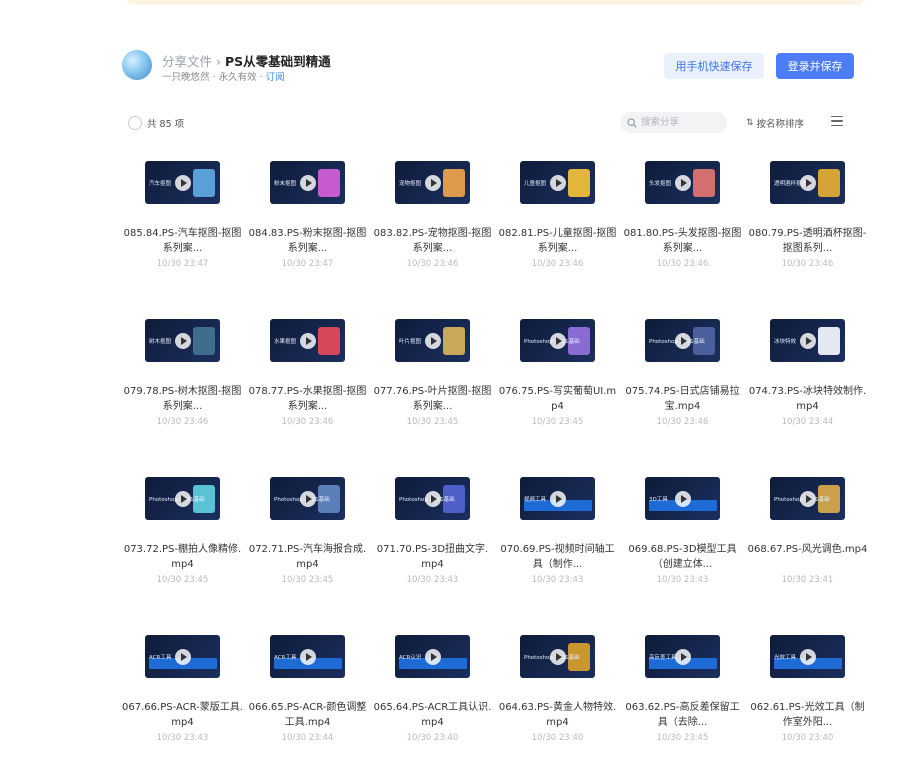 This screenshot has width=900, height=779. I want to click on file-item: 树木抠图 079.78.PS-树木抠图-抠图系列案... 10/30 23:46, so click(182, 376).